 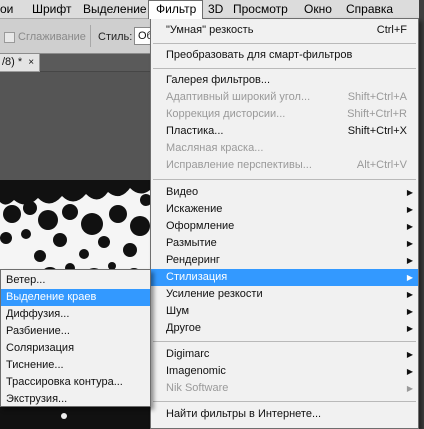 What do you see at coordinates (193, 260) in the screenshot?
I see `menu-item-label: Рендеринг` at bounding box center [193, 260].